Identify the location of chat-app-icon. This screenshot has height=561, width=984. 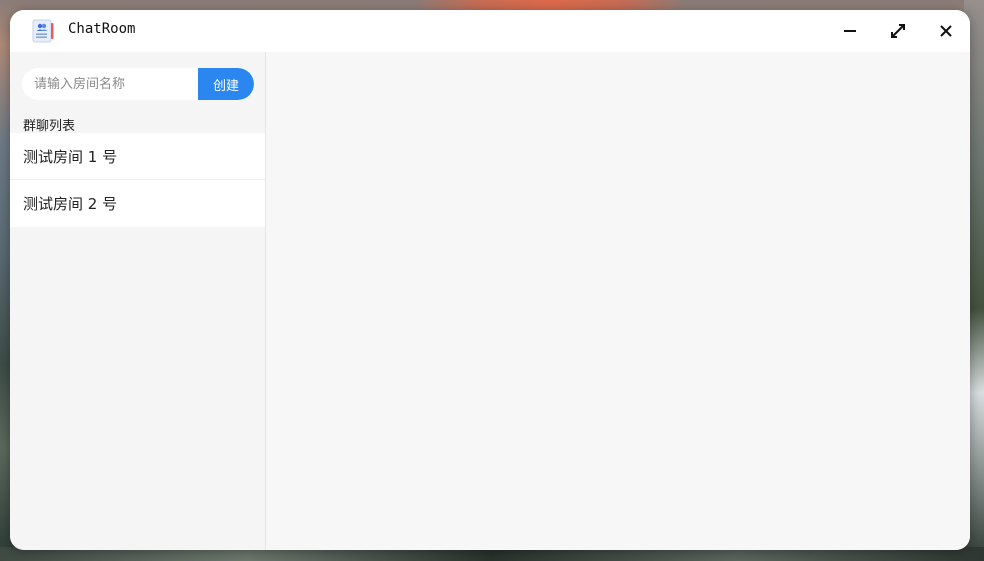
(43, 31).